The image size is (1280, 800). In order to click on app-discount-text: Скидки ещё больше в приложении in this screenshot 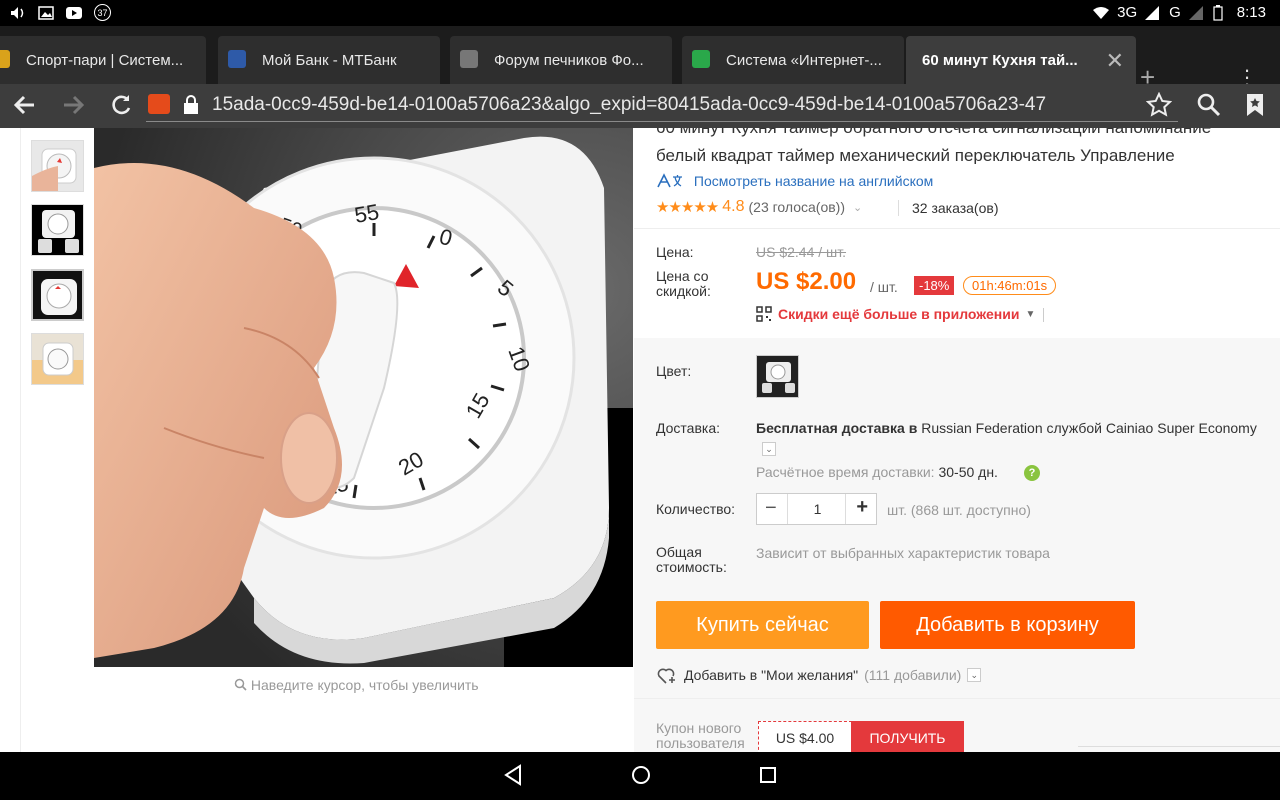, I will do `click(899, 314)`.